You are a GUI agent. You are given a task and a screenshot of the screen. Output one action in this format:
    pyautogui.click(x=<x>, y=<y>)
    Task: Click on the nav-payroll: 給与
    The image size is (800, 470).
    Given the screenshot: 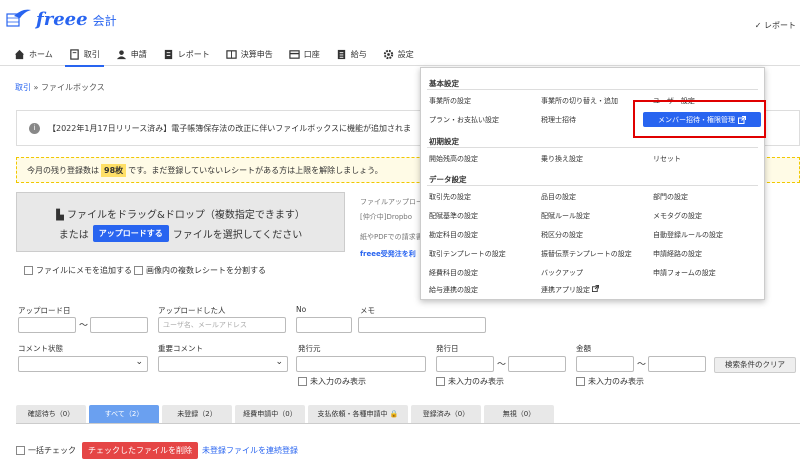 What is the action you would take?
    pyautogui.click(x=351, y=55)
    